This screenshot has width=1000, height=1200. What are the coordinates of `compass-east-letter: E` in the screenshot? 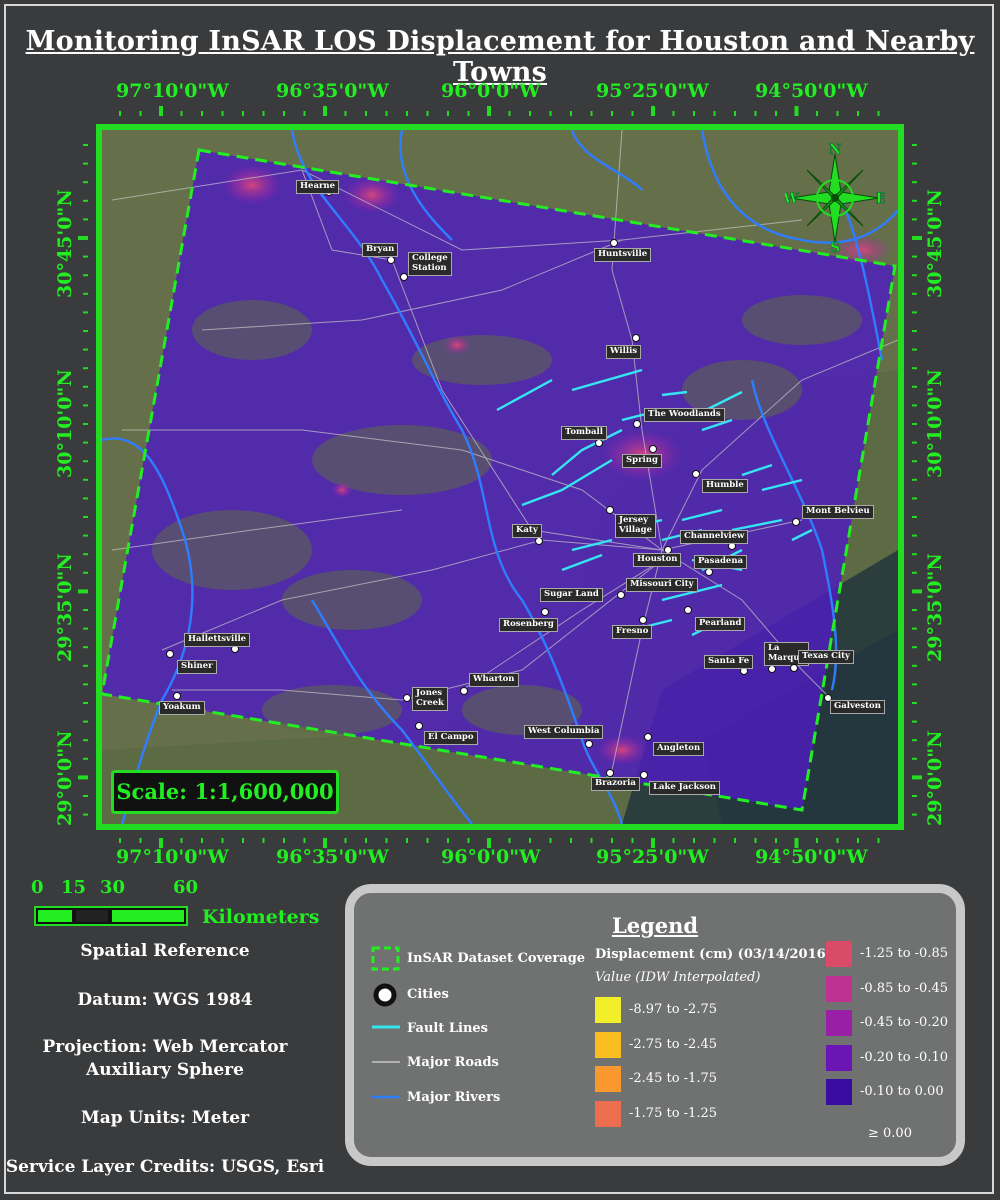 It's located at (880, 199).